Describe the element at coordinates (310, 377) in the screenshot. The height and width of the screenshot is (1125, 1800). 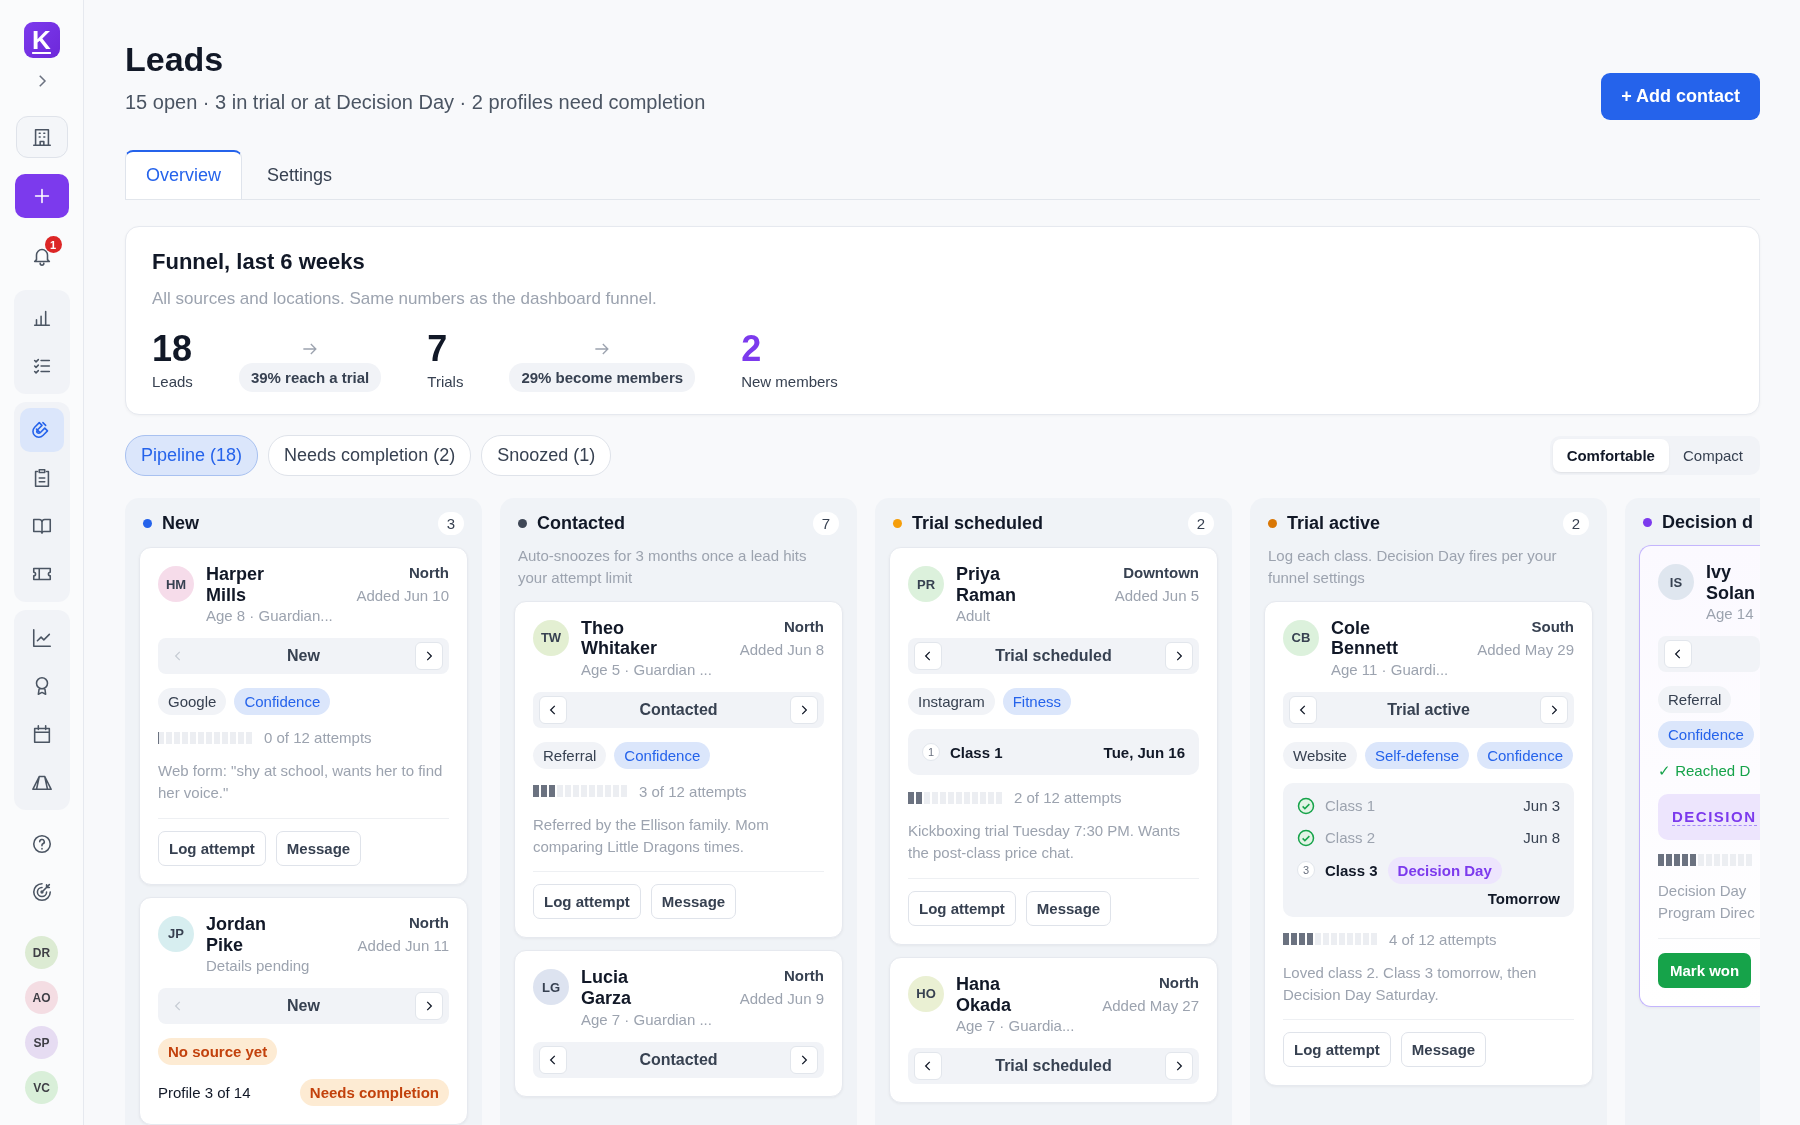
I see `conversion-rate: 39% reach a trial` at that location.